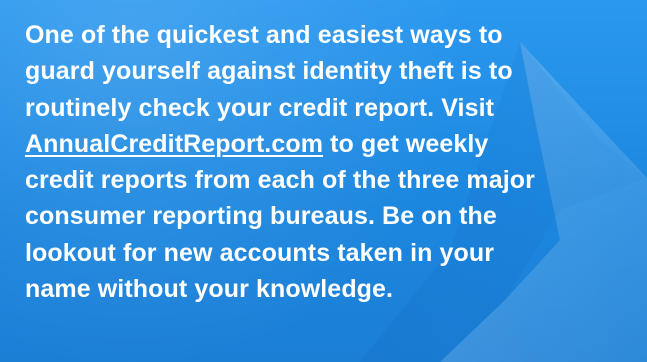 This screenshot has width=647, height=362. I want to click on text-line-4-rest: to get weekly, so click(406, 143).